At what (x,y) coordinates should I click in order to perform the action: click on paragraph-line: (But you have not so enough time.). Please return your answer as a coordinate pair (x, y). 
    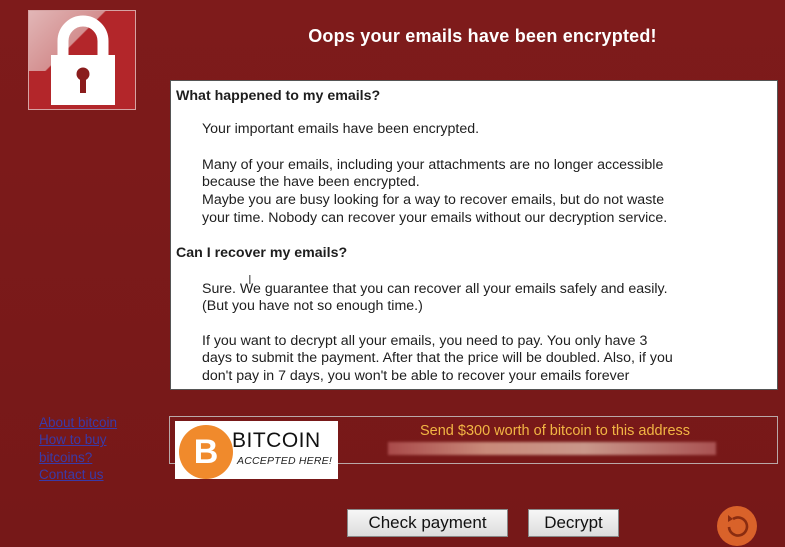
    Looking at the image, I should click on (312, 306).